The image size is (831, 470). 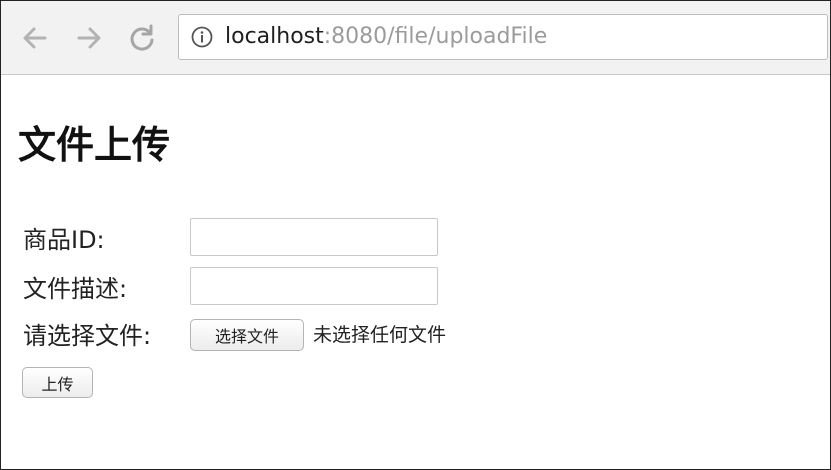 I want to click on upload-button: 上传, so click(x=57, y=382).